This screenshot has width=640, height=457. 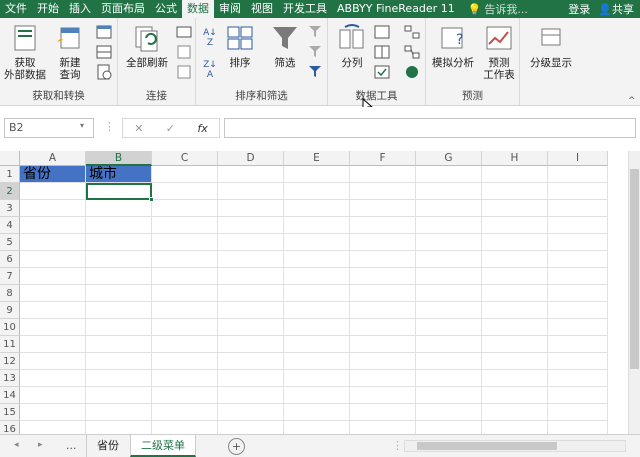 I want to click on cell-E12, so click(x=317, y=361).